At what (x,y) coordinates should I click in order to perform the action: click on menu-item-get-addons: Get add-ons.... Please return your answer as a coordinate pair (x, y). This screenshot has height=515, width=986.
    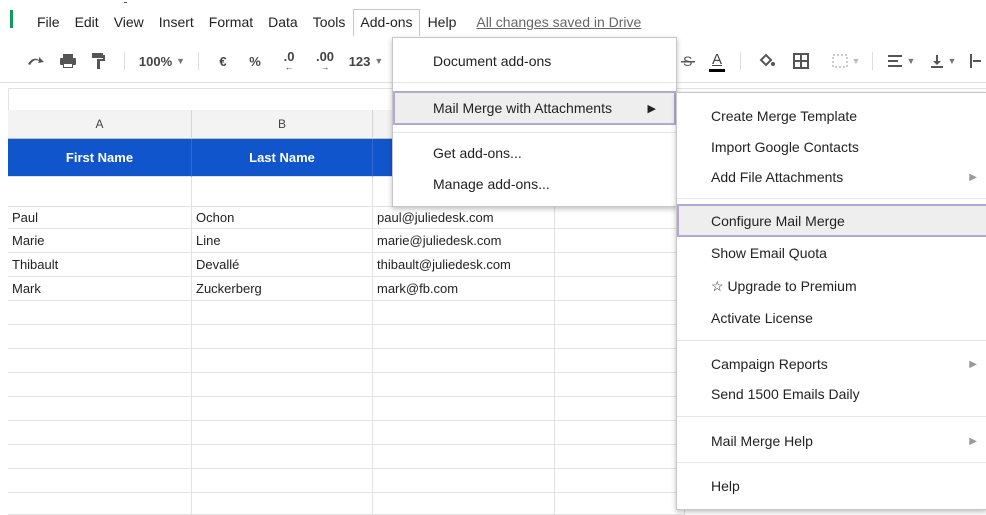
    Looking at the image, I should click on (534, 153).